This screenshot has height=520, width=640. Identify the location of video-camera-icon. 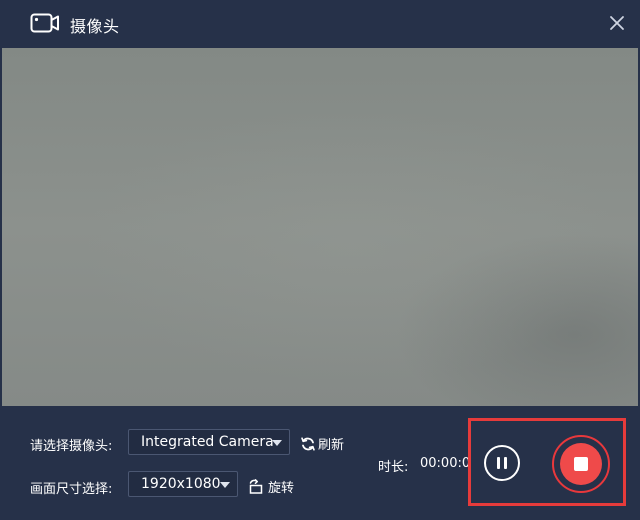
(44, 23).